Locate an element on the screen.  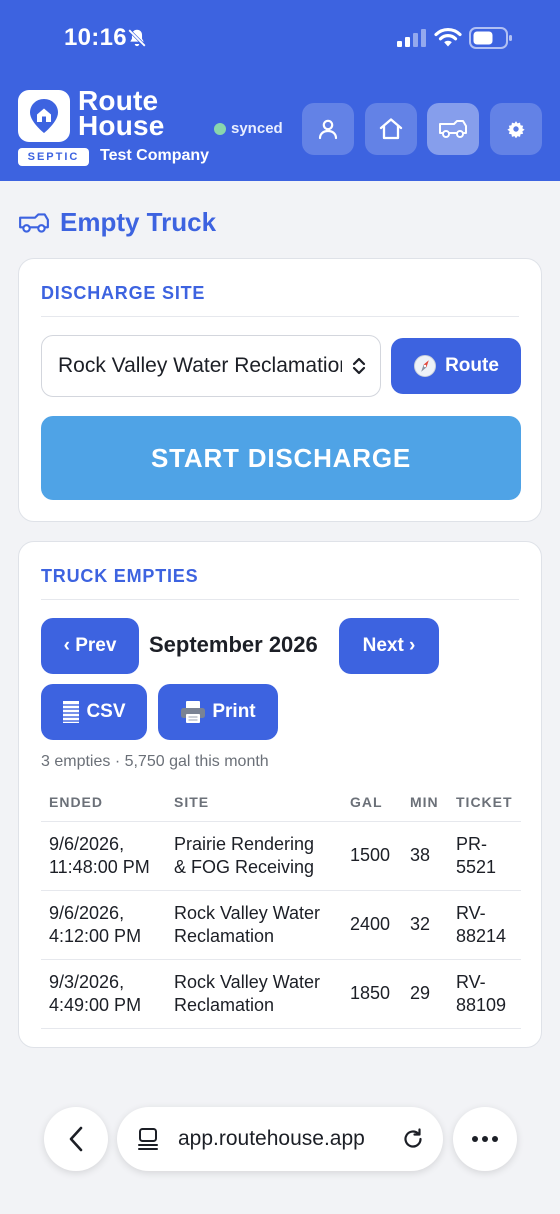
browser-address-bar: app.routehouse.app is located at coordinates (280, 1139).